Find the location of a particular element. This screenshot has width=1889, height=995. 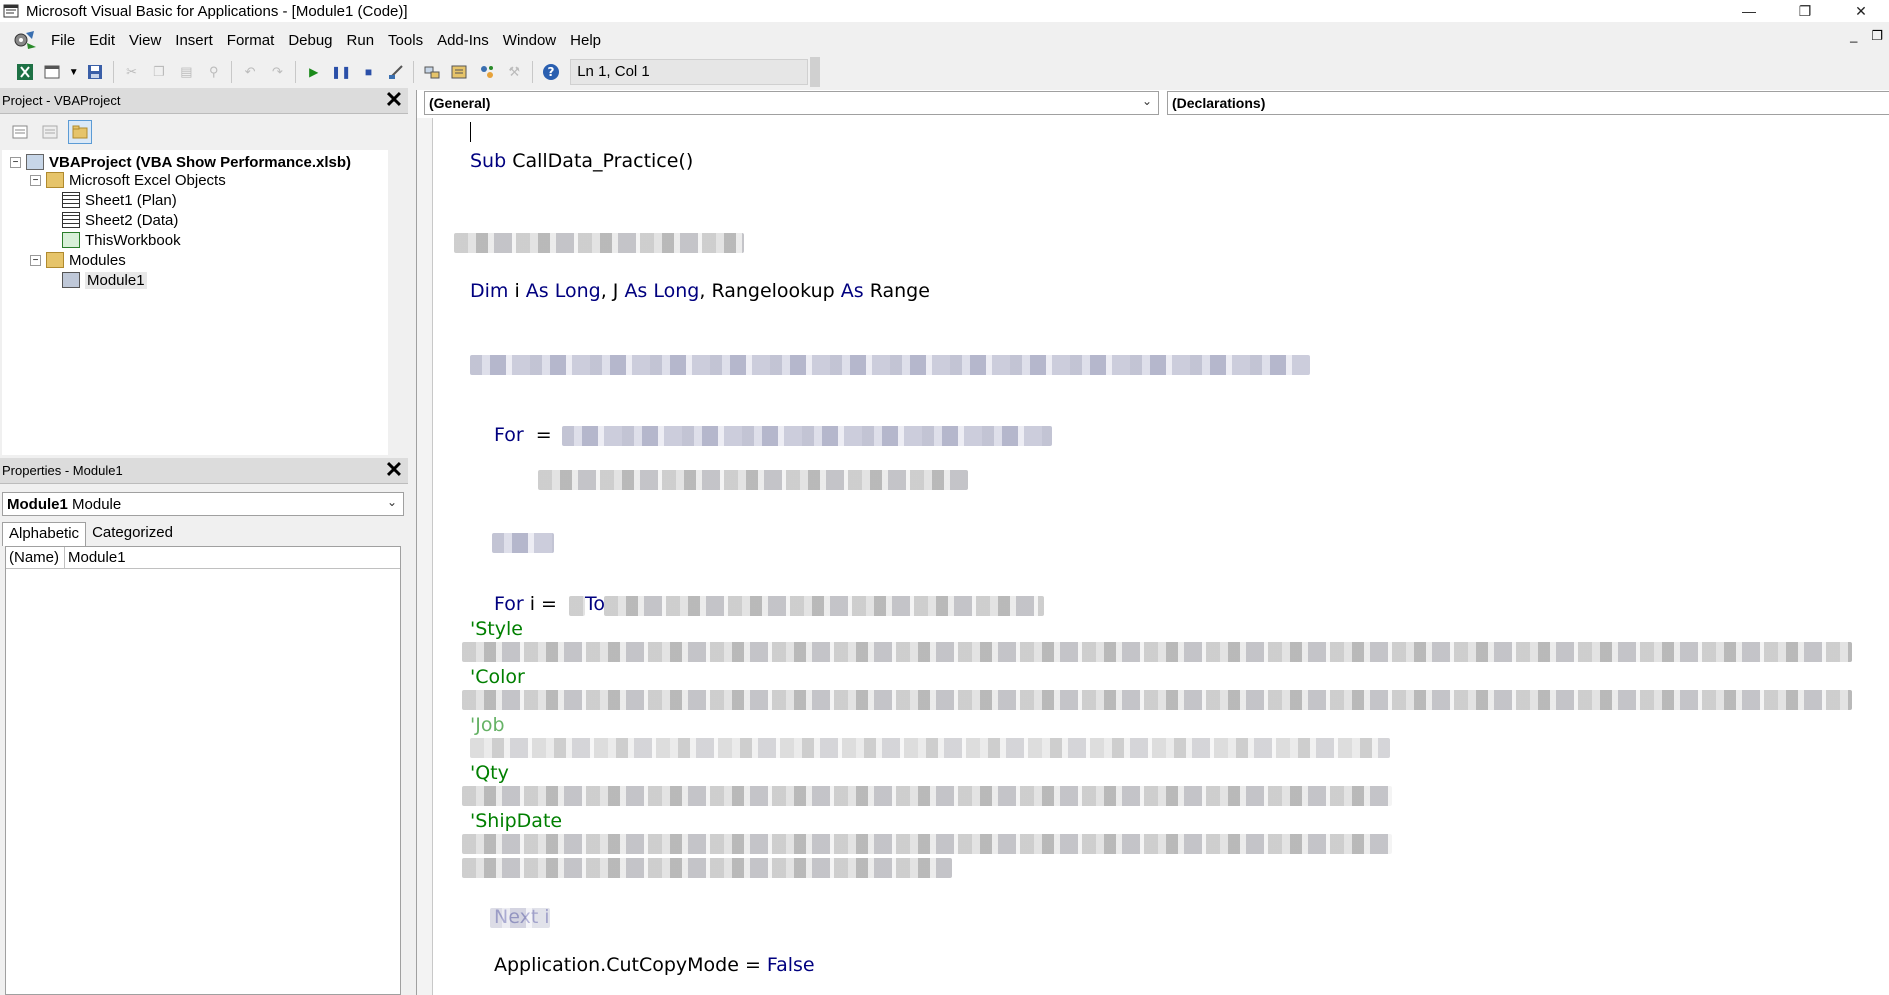

tree-item-vbaproject: − VBAProject (VBA Show Performance.xlsb) is located at coordinates (180, 162).